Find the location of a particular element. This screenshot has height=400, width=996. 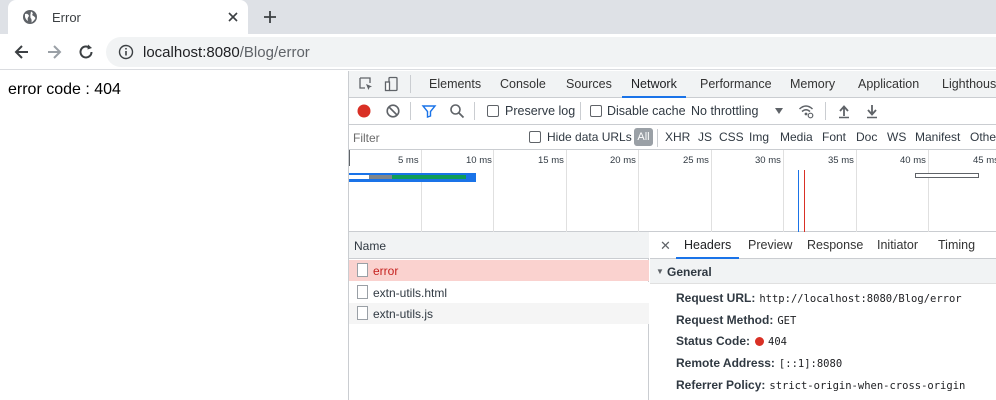

tab-response: Response is located at coordinates (835, 245).